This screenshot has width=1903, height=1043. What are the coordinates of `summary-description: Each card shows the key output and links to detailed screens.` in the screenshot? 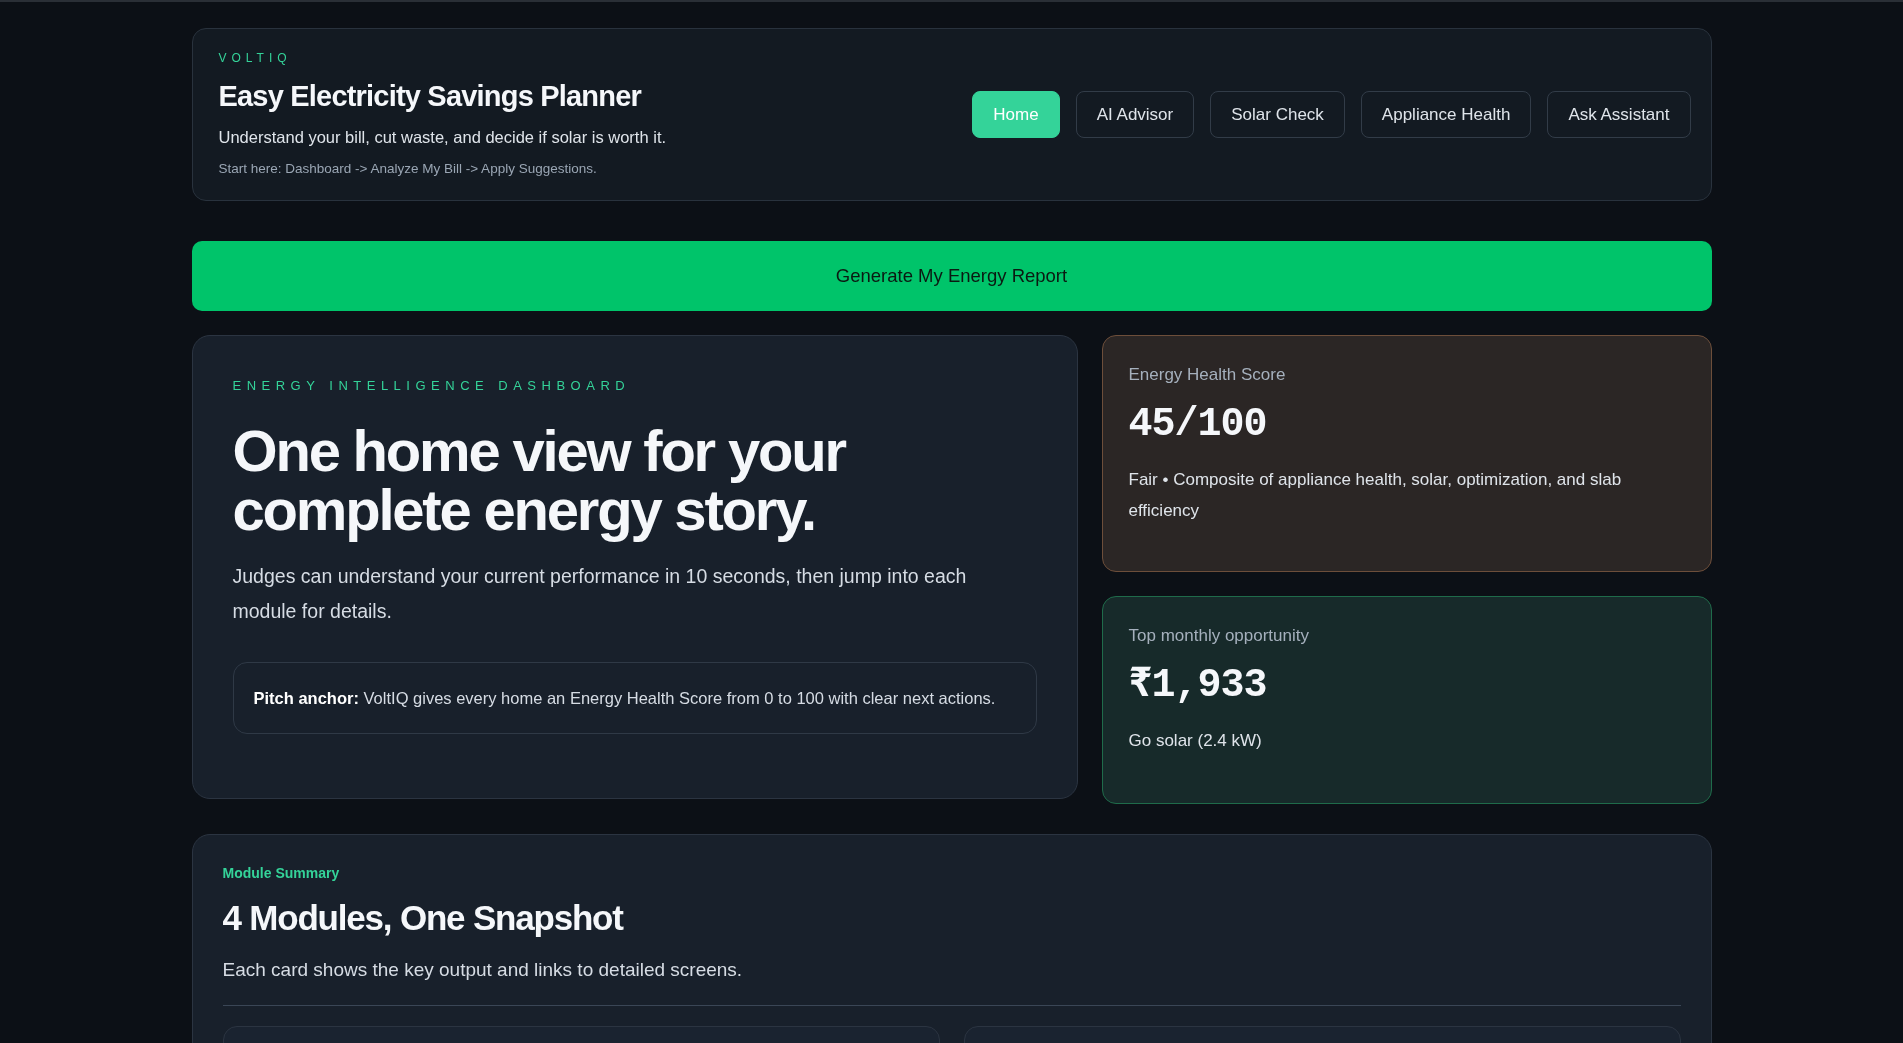 It's located at (483, 970).